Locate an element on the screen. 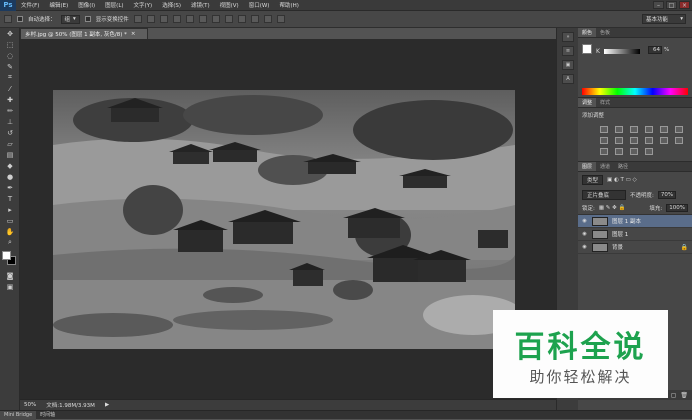 This screenshot has width=692, height=420. color-slider is located at coordinates (622, 51).